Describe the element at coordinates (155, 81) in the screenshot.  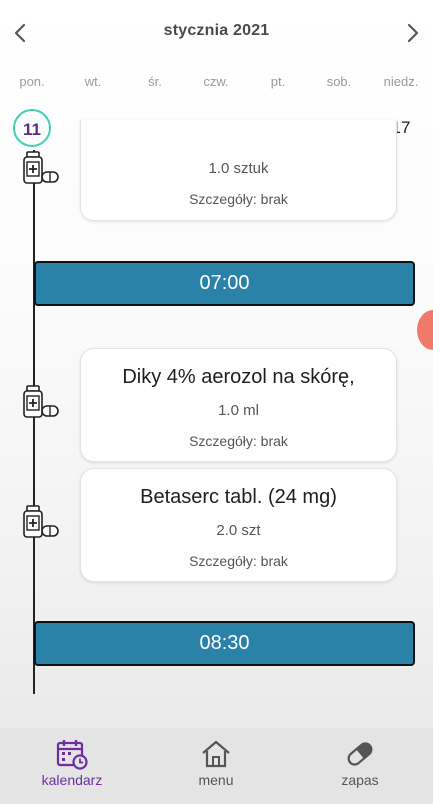
I see `day-name: śr.` at that location.